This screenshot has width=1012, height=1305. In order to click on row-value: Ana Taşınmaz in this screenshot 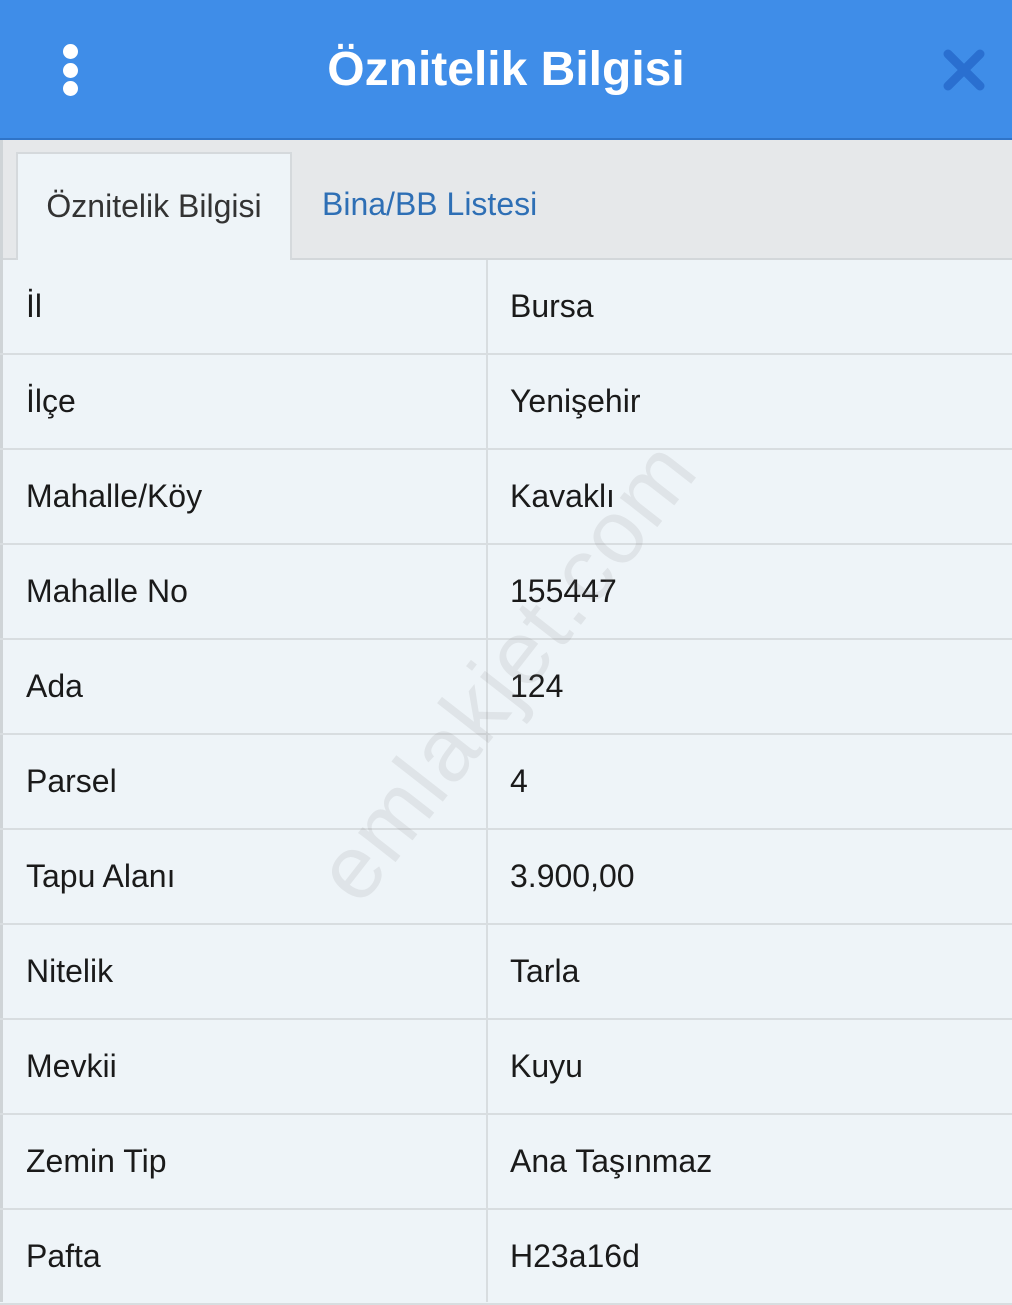, I will do `click(611, 1161)`.